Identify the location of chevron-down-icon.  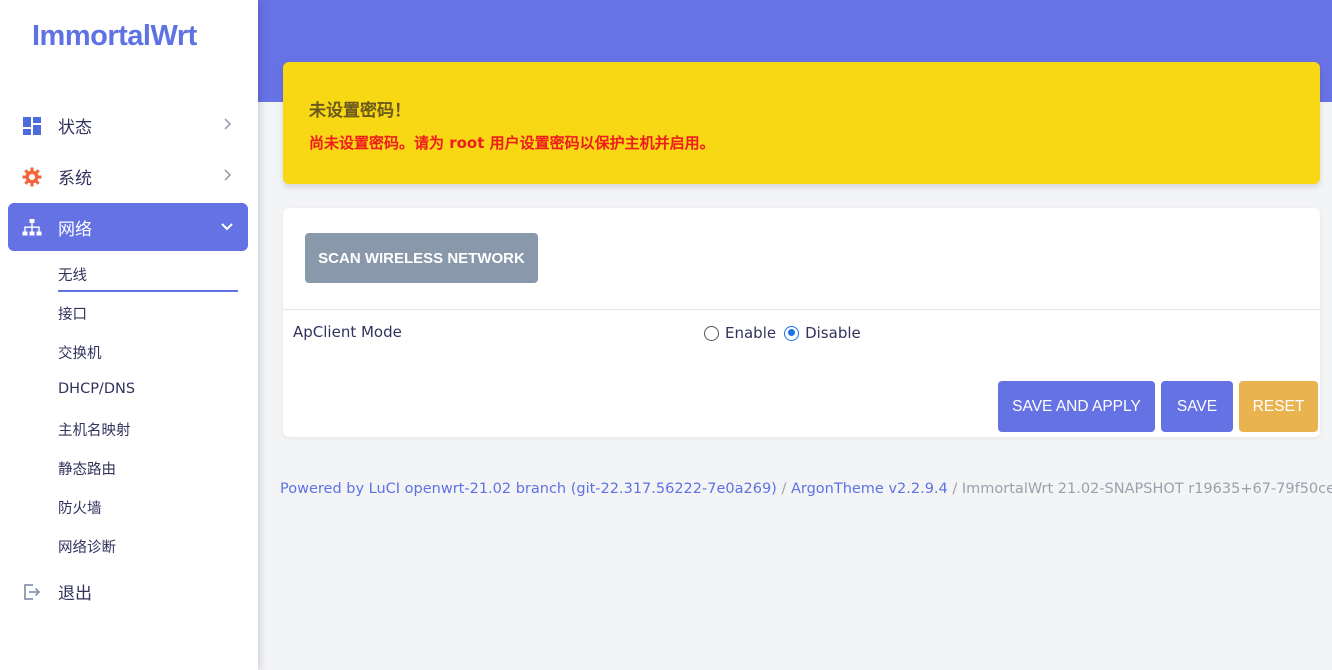
(227, 227).